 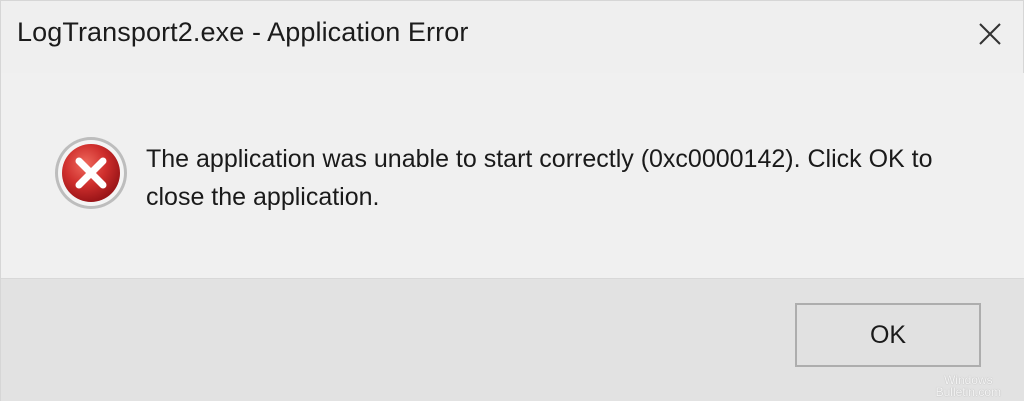 What do you see at coordinates (968, 392) in the screenshot?
I see `watermark-line-2: Bulletin.com` at bounding box center [968, 392].